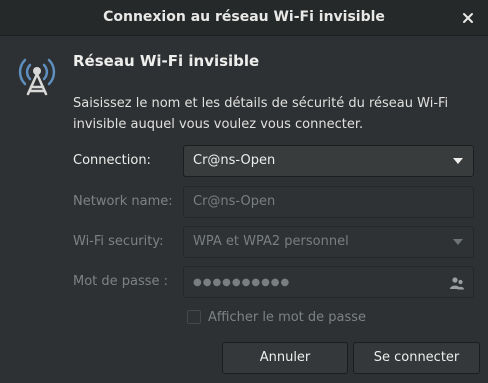 This screenshot has width=488, height=383. Describe the element at coordinates (234, 201) in the screenshot. I see `network-name-value: Cr@ns-Open` at that location.